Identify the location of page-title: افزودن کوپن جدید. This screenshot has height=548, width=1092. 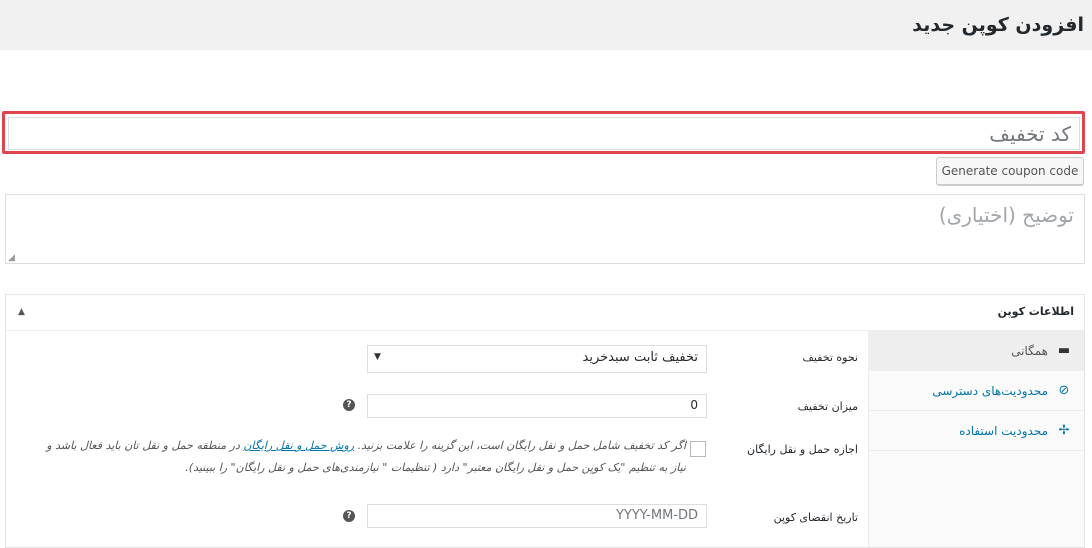
(998, 25).